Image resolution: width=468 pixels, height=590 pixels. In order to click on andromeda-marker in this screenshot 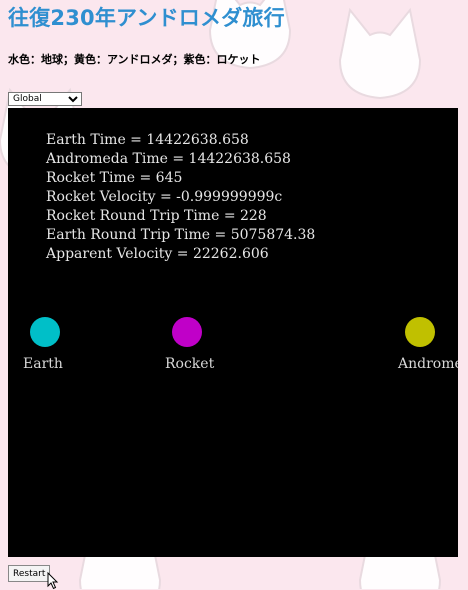, I will do `click(420, 332)`.